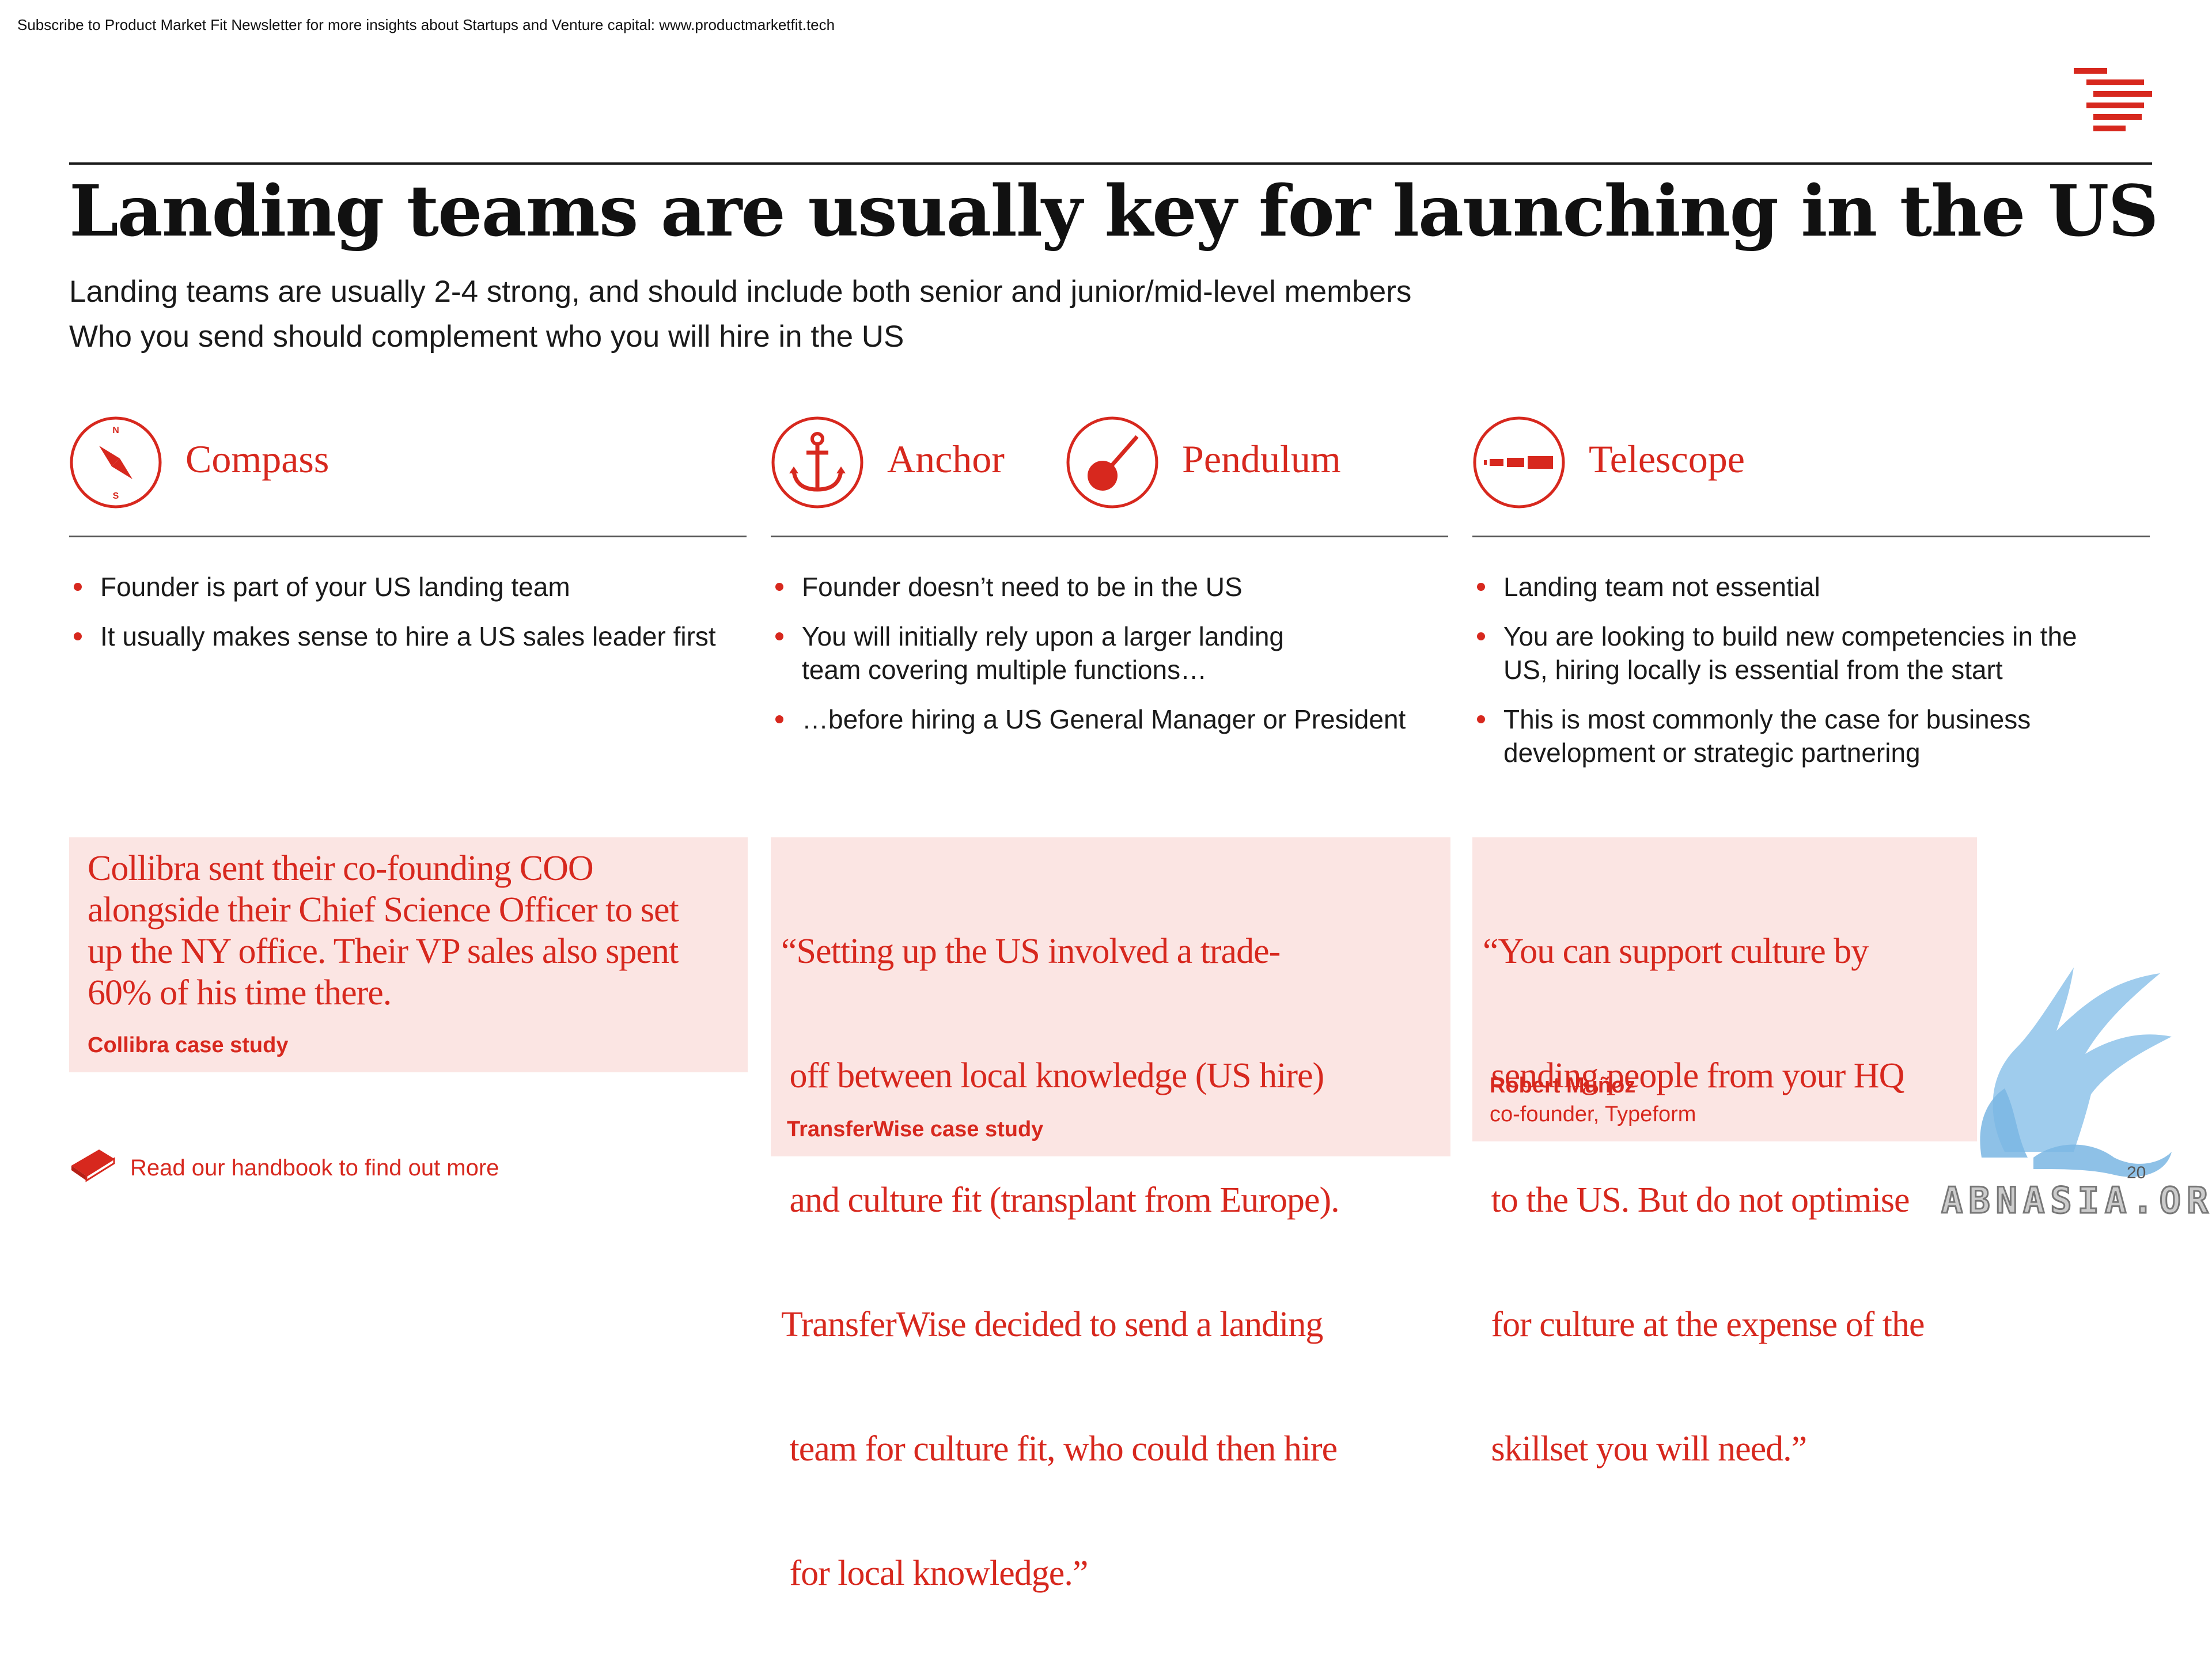  Describe the element at coordinates (946, 459) in the screenshot. I see `anchor-heading: Anchor` at that location.